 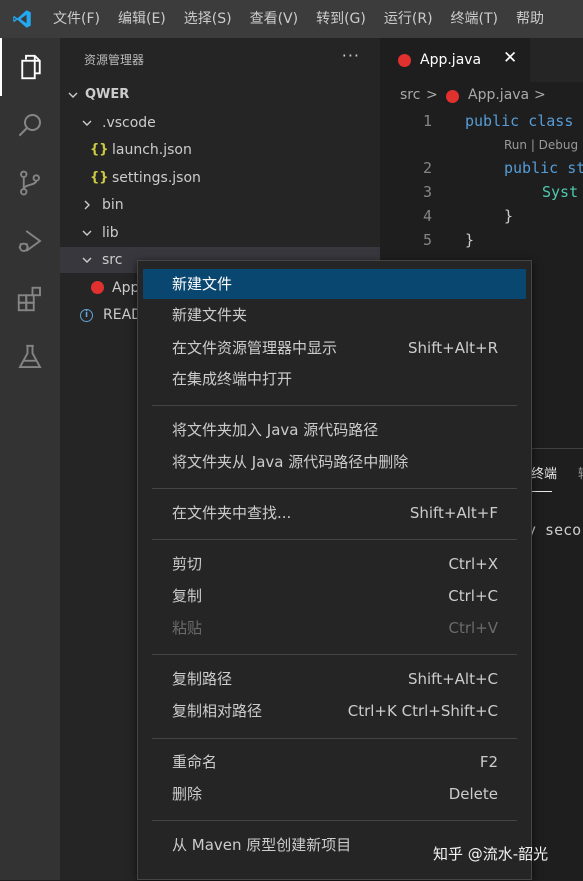 I want to click on extensions-icon, so click(x=30, y=299).